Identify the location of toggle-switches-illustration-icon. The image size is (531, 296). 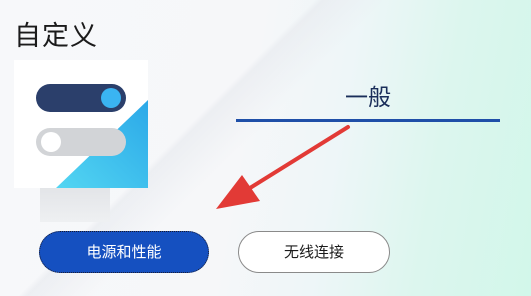
(81, 124).